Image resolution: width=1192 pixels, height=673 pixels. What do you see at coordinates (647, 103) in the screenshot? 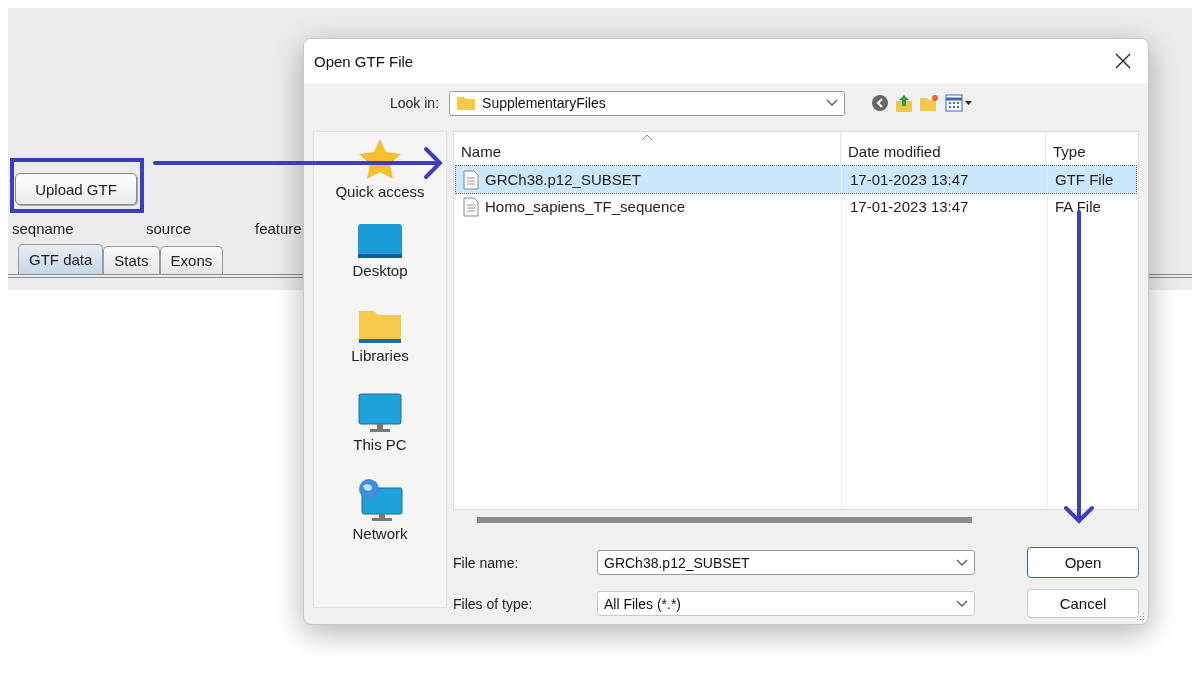
I see `look-in-dropdown: SupplementaryFiles` at bounding box center [647, 103].